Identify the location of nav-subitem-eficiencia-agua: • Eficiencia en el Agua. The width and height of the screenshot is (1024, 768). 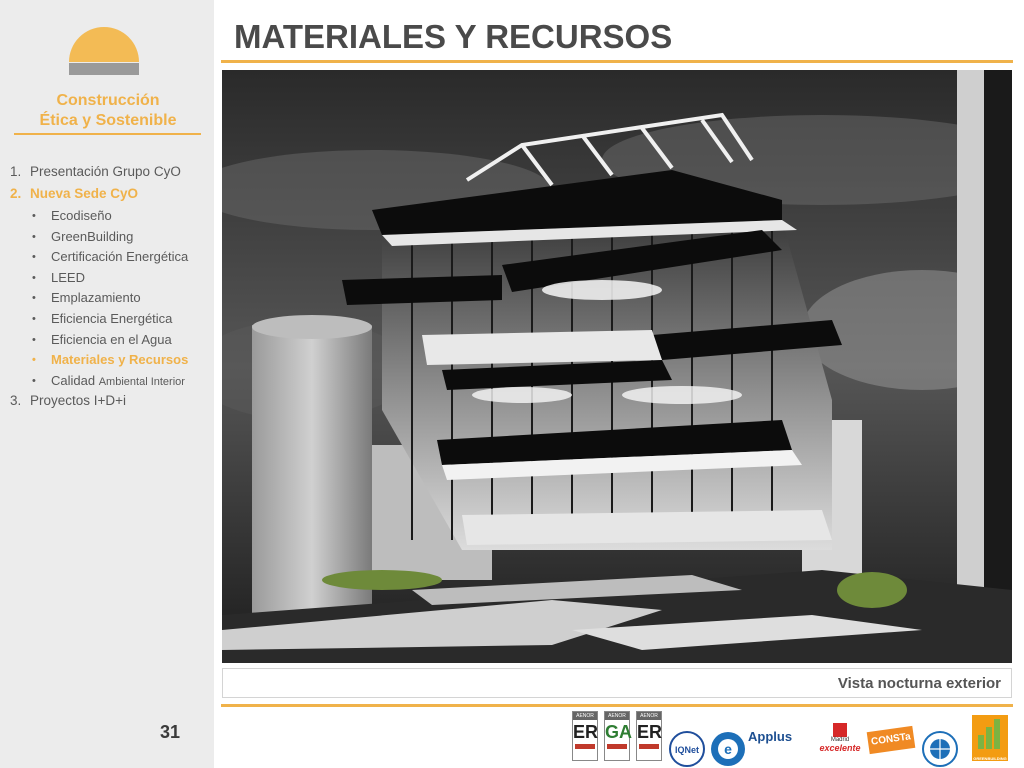
(107, 340).